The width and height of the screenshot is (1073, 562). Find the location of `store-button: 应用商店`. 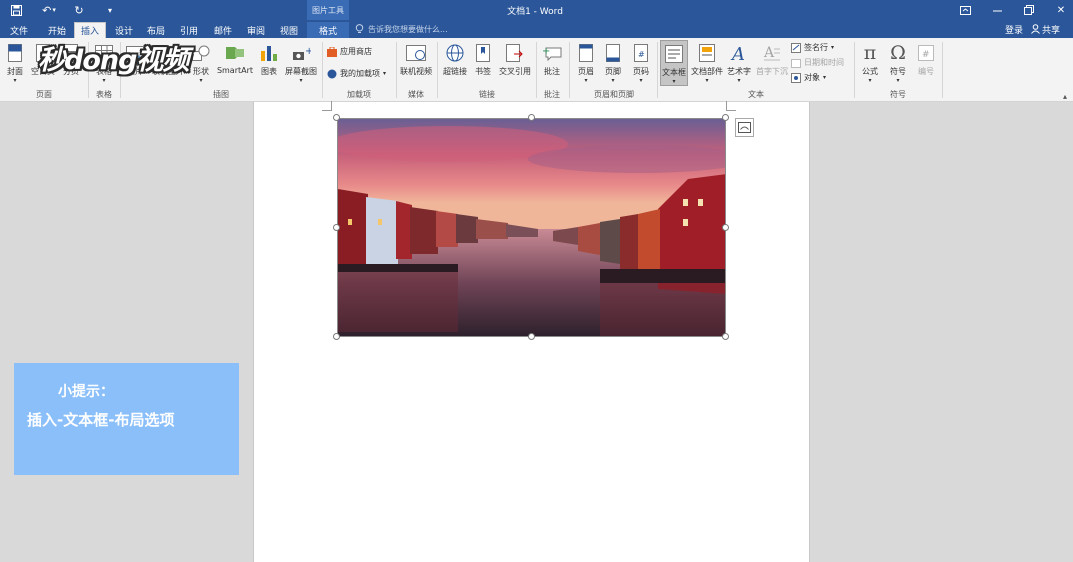

store-button: 应用商店 is located at coordinates (349, 51).